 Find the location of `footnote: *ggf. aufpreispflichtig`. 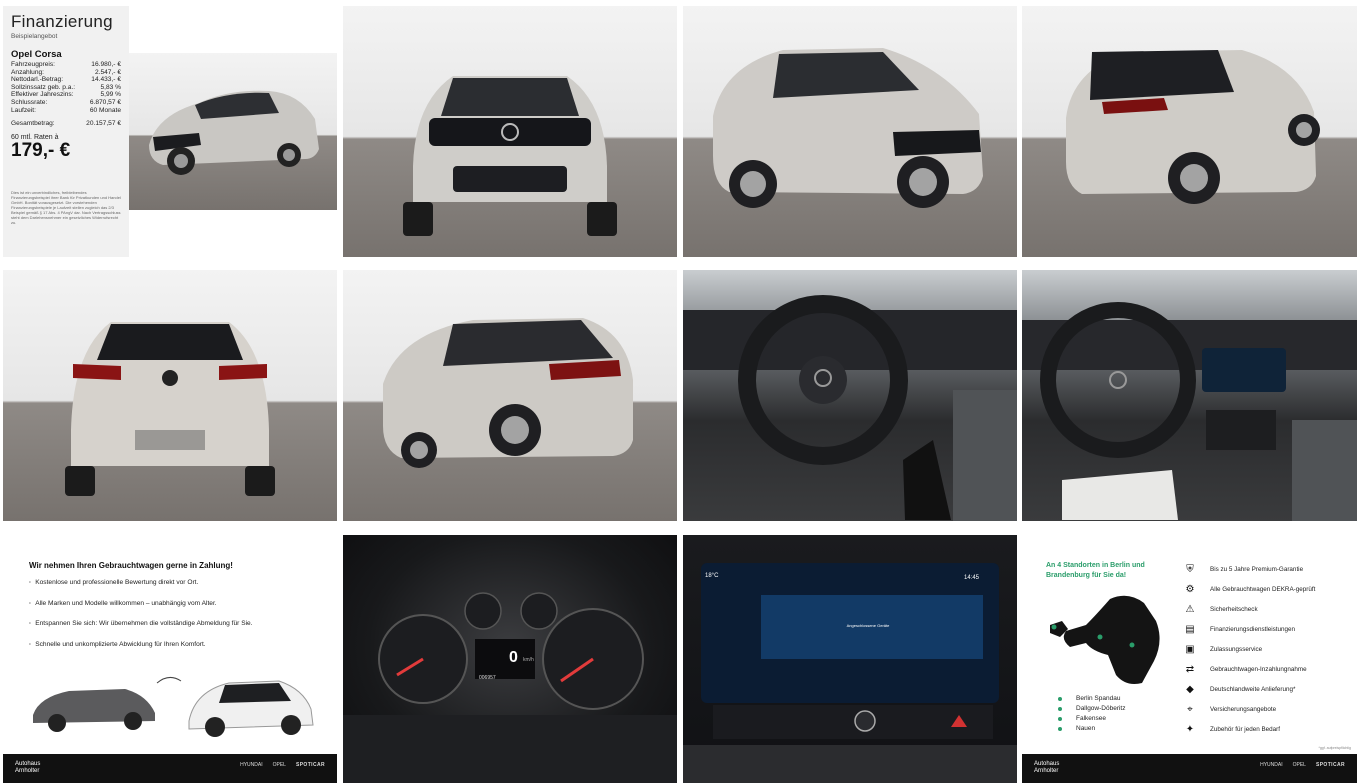

footnote: *ggf. aufpreispflichtig is located at coordinates (1335, 748).